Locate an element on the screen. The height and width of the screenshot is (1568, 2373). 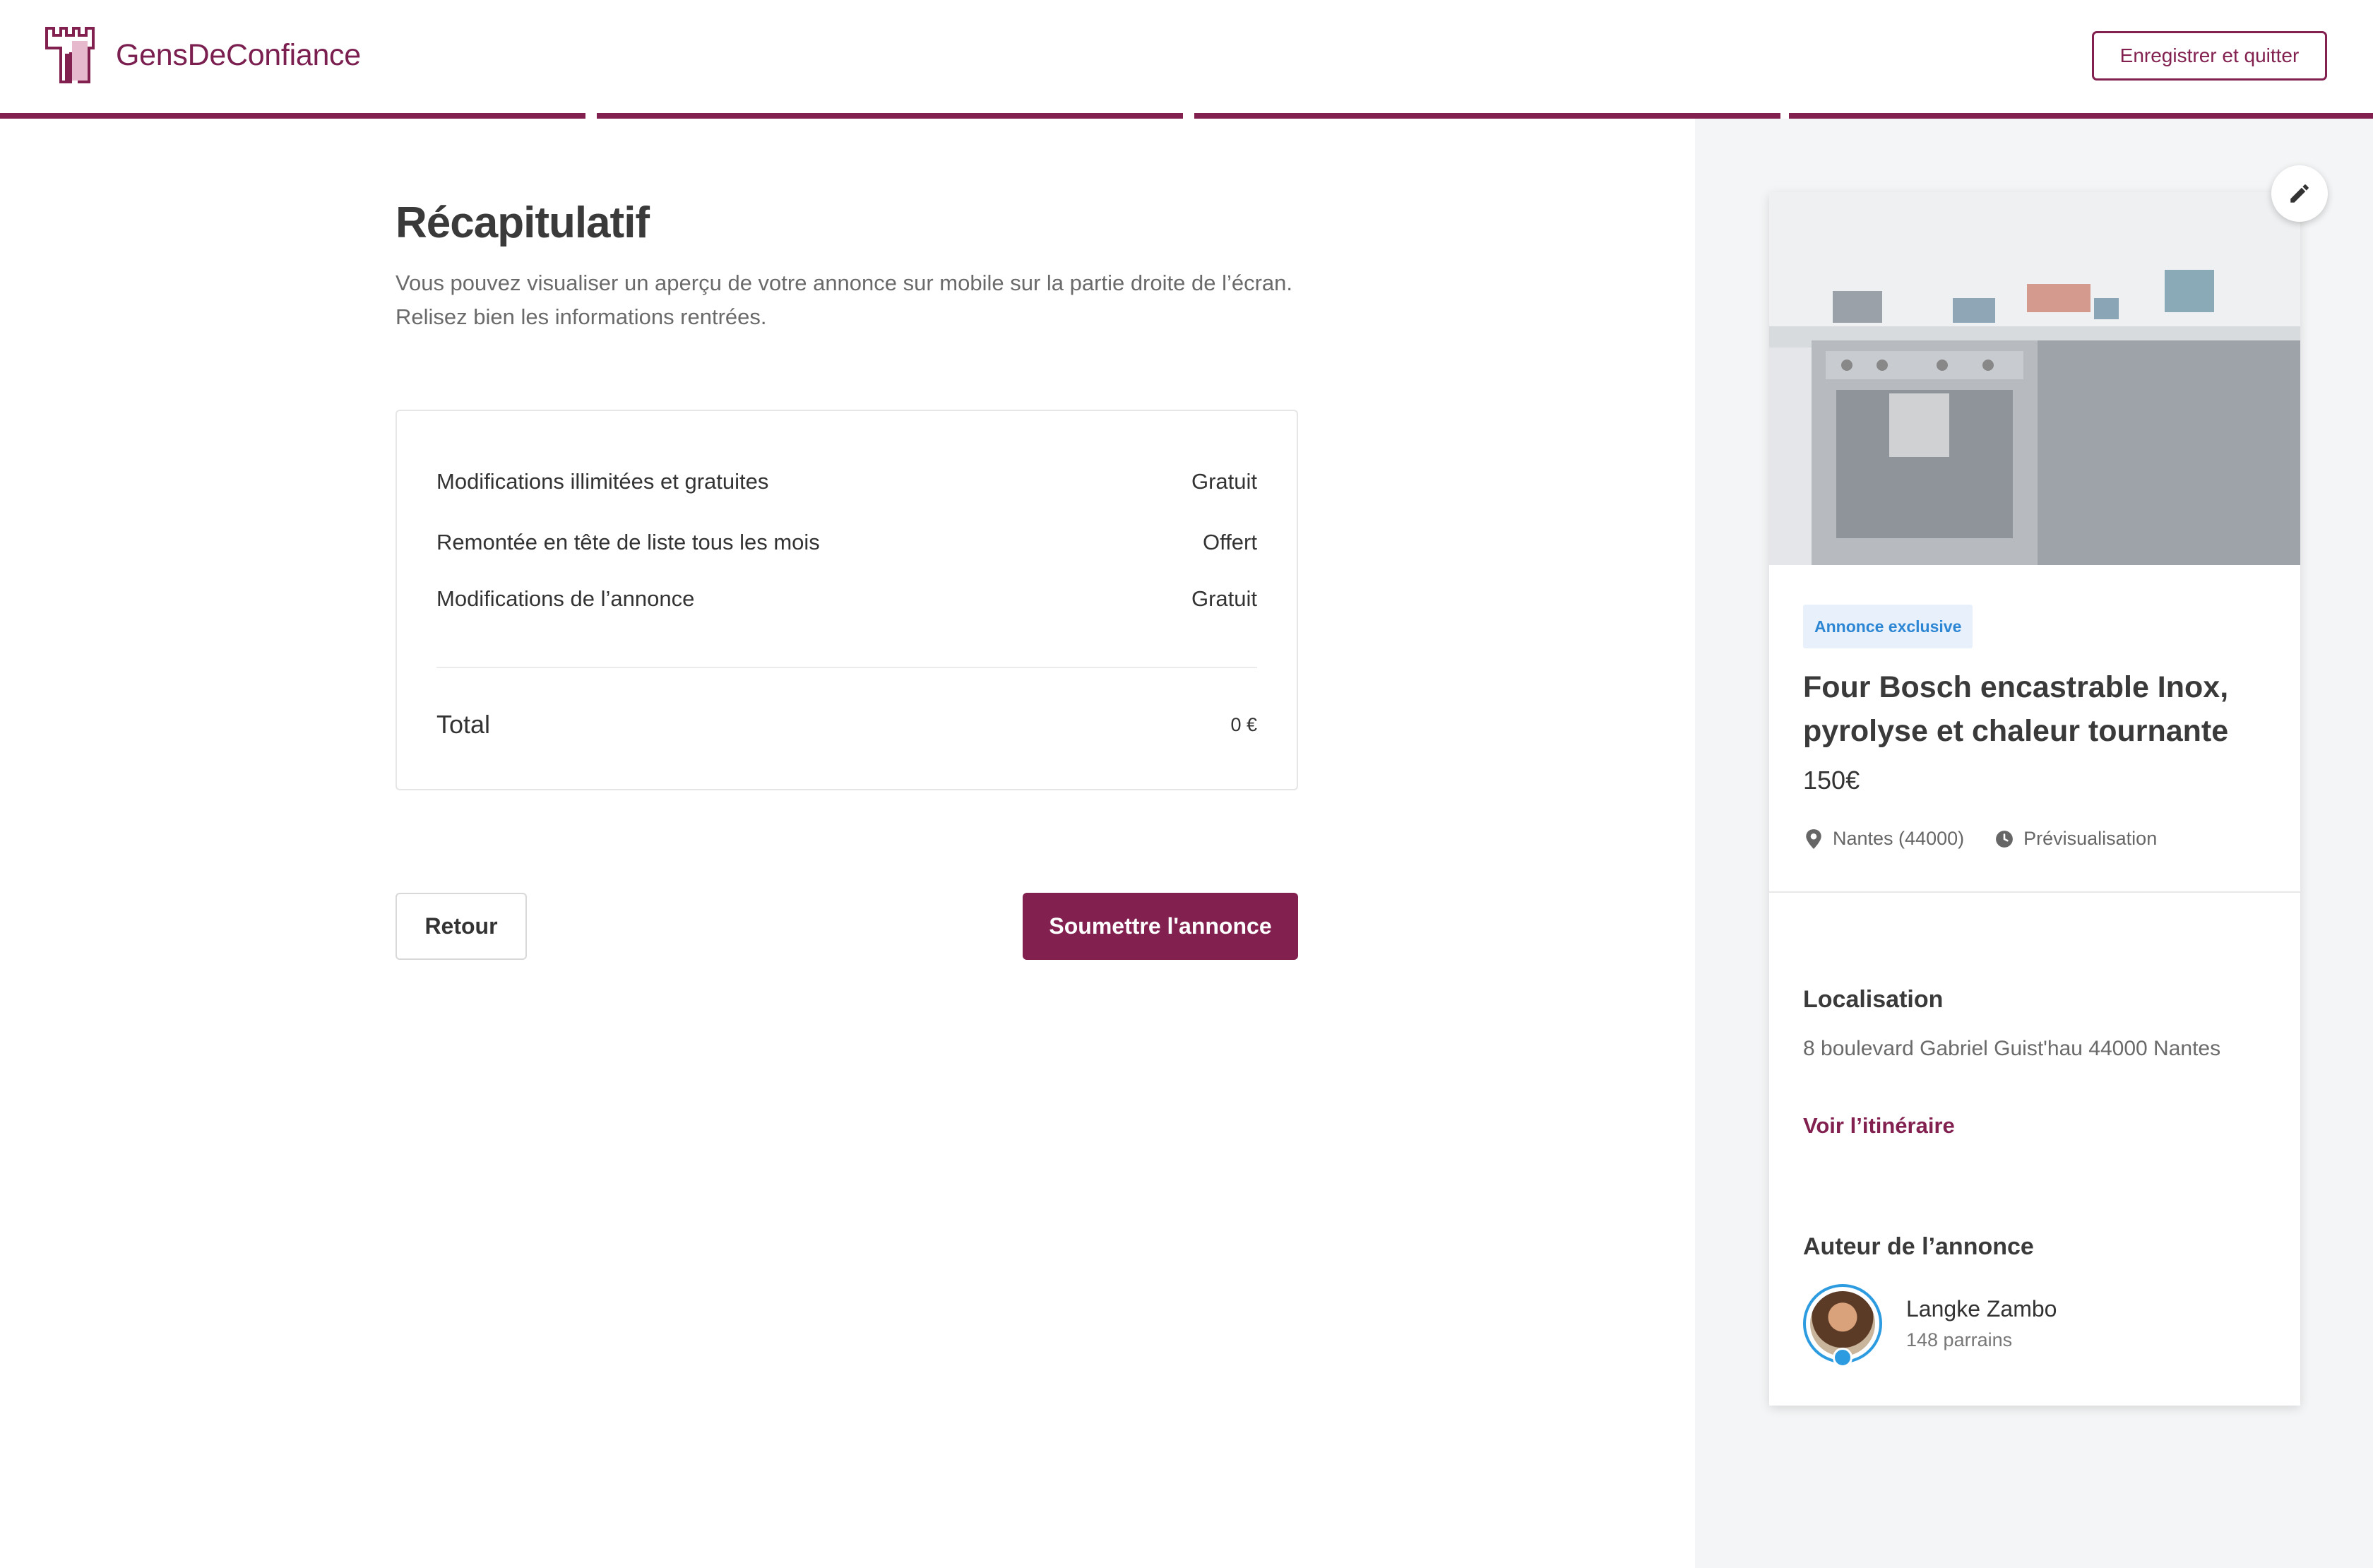
avatar is located at coordinates (1842, 1325).